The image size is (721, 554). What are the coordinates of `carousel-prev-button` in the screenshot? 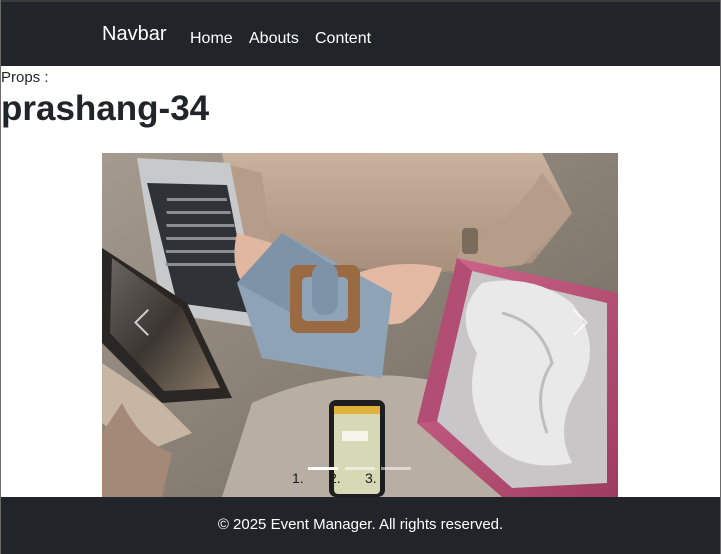 It's located at (142, 325).